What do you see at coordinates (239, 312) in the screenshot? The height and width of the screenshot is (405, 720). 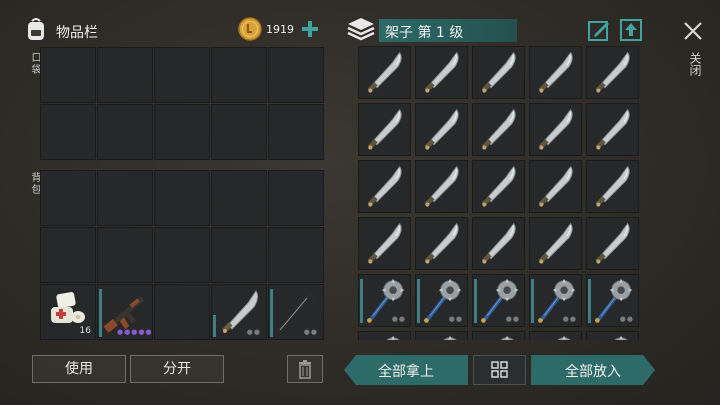 I see `backpack-slot-machete: ●●` at bounding box center [239, 312].